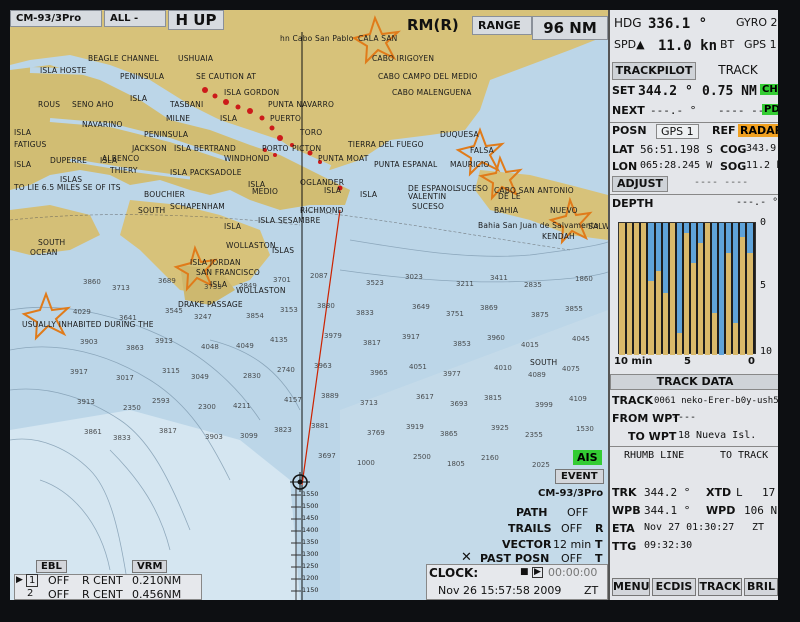 This screenshot has height=622, width=800. What do you see at coordinates (668, 545) in the screenshot?
I see `ttg-value: 09:32:30` at bounding box center [668, 545].